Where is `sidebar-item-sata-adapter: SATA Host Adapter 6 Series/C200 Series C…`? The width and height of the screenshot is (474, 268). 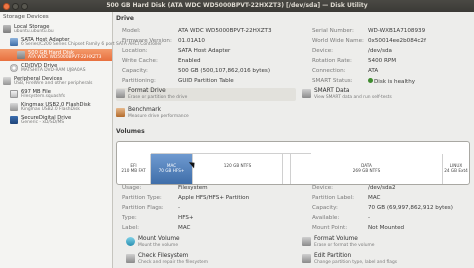
sidebar-item-sata-adapter: SATA Host Adapter 6 Series/C200 Series C… is located at coordinates (81, 42).